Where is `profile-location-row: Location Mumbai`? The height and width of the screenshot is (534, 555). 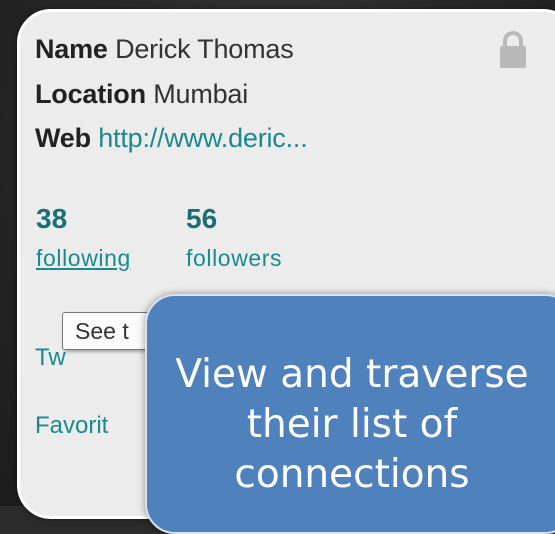
profile-location-row: Location Mumbai is located at coordinates (141, 94).